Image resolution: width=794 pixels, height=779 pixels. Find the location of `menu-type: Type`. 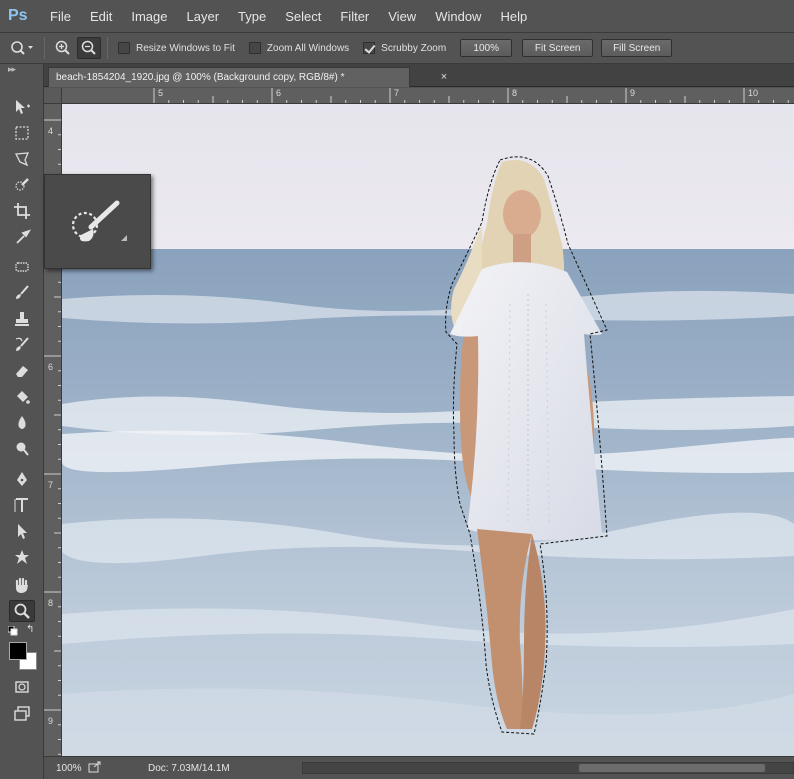

menu-type: Type is located at coordinates (251, 16).